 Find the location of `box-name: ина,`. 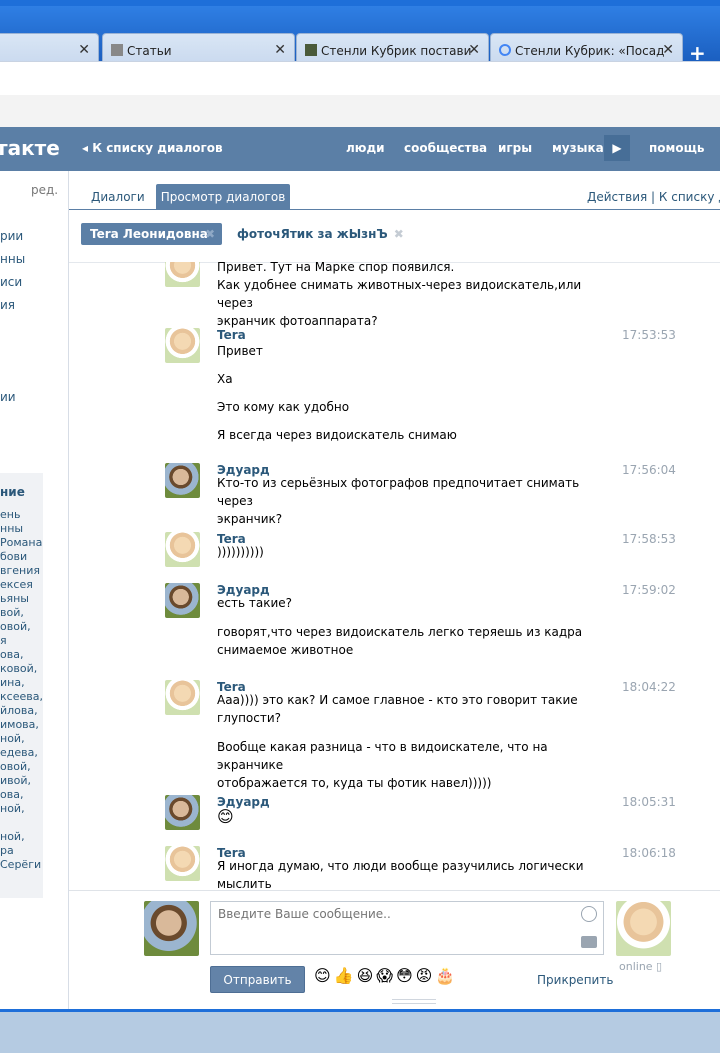

box-name: ина, is located at coordinates (12, 682).